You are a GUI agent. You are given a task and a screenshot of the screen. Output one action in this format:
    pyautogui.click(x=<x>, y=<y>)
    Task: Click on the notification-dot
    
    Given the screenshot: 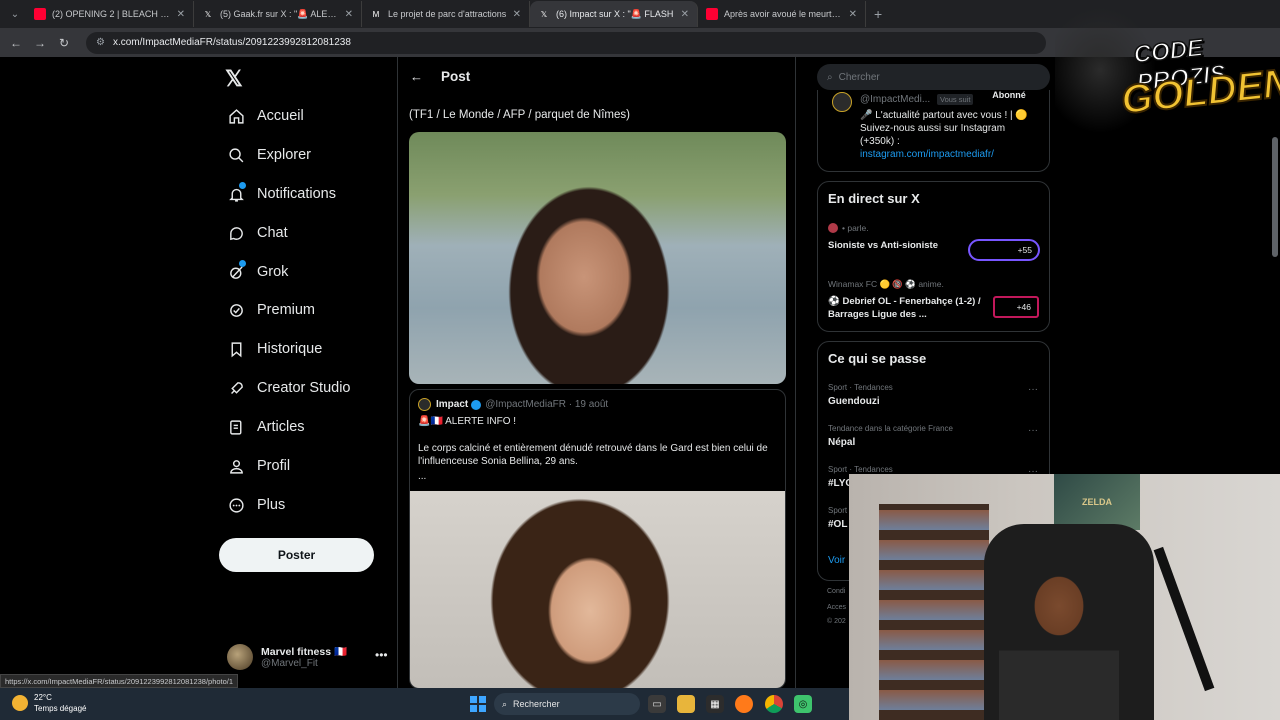 What is the action you would take?
    pyautogui.click(x=242, y=185)
    